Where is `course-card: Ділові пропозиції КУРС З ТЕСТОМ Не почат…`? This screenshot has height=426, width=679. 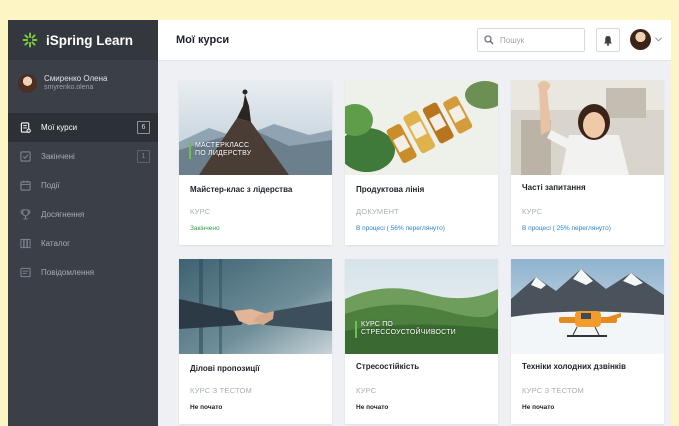 course-card: Ділові пропозиції КУРС З ТЕСТОМ Не почат… is located at coordinates (255, 341).